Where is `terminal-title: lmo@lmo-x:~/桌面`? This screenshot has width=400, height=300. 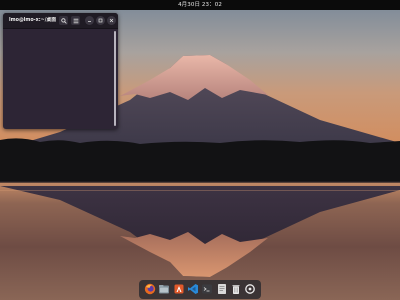 terminal-title: lmo@lmo-x:~/桌面 is located at coordinates (33, 20).